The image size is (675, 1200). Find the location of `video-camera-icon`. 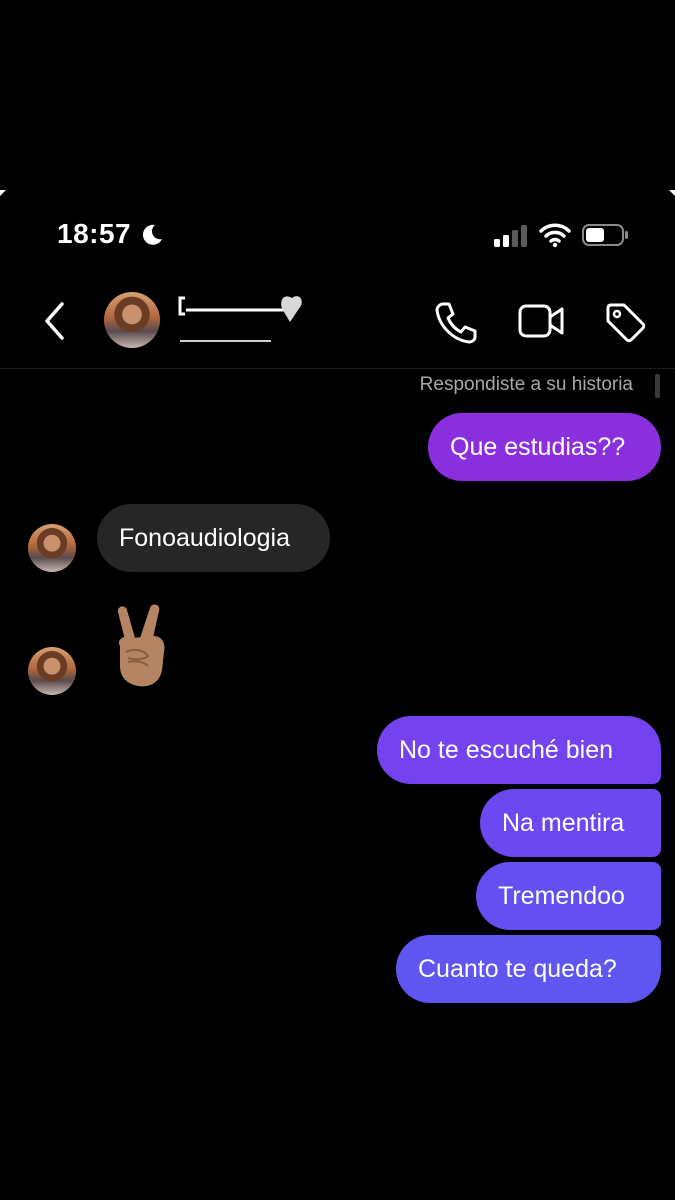

video-camera-icon is located at coordinates (541, 321).